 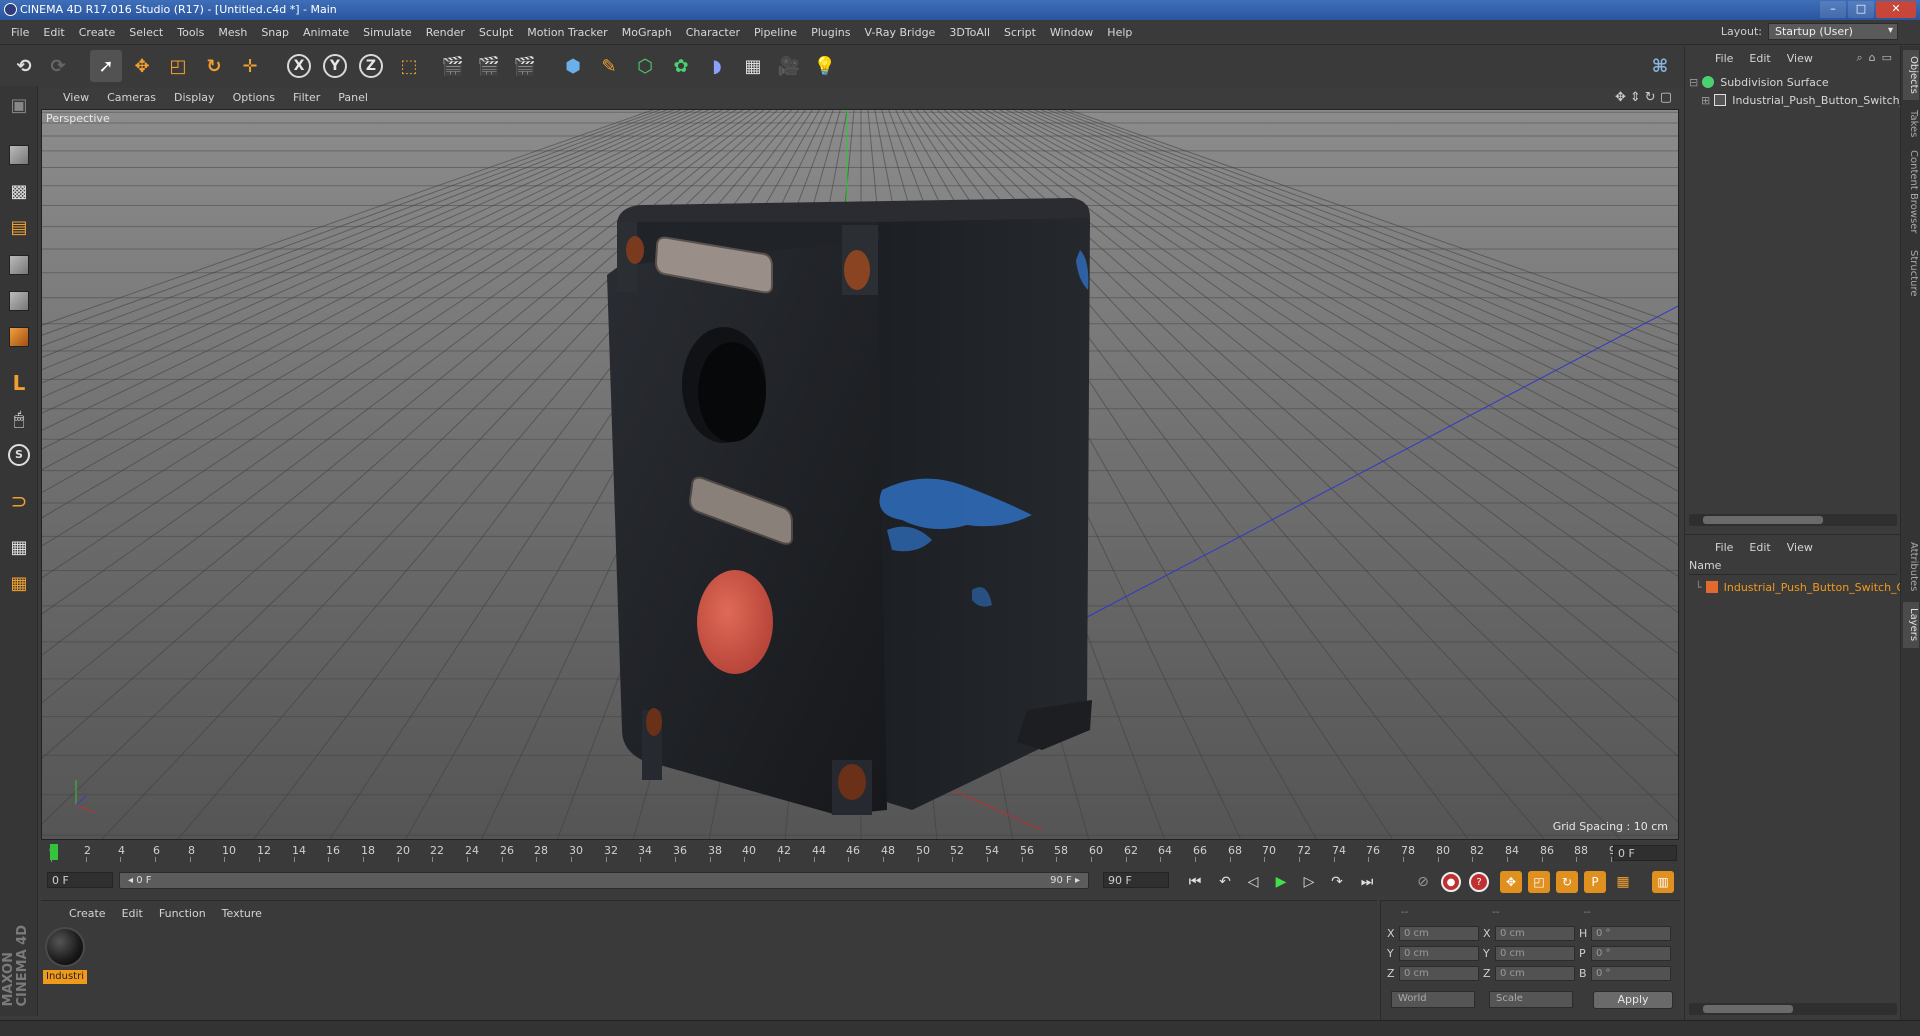 I want to click on viewport-menu-display: Display, so click(x=194, y=97).